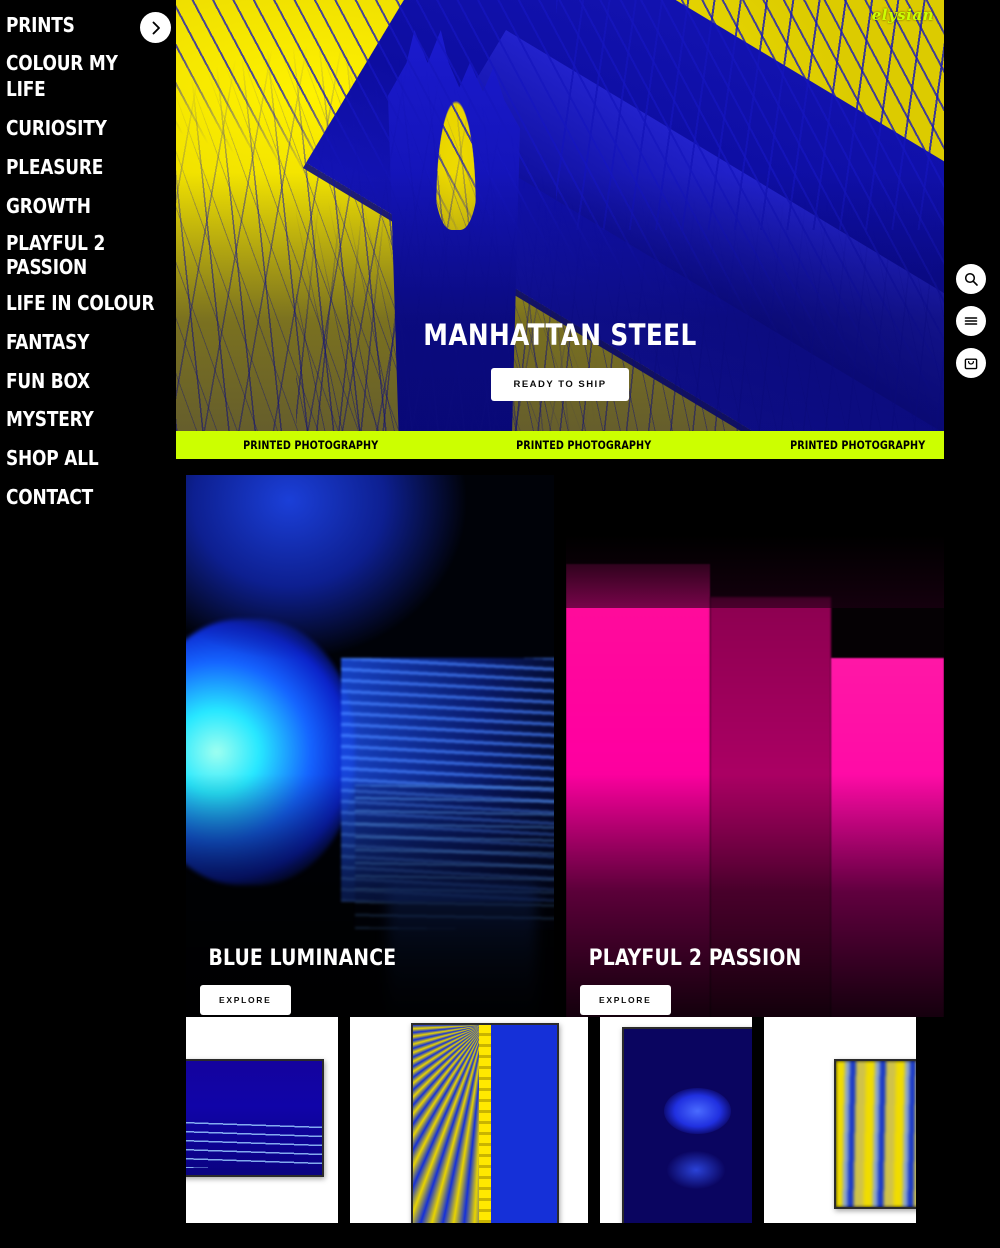 This screenshot has height=1248, width=1000. I want to click on explore-button-playful-2-passion: EXPLORE, so click(625, 1000).